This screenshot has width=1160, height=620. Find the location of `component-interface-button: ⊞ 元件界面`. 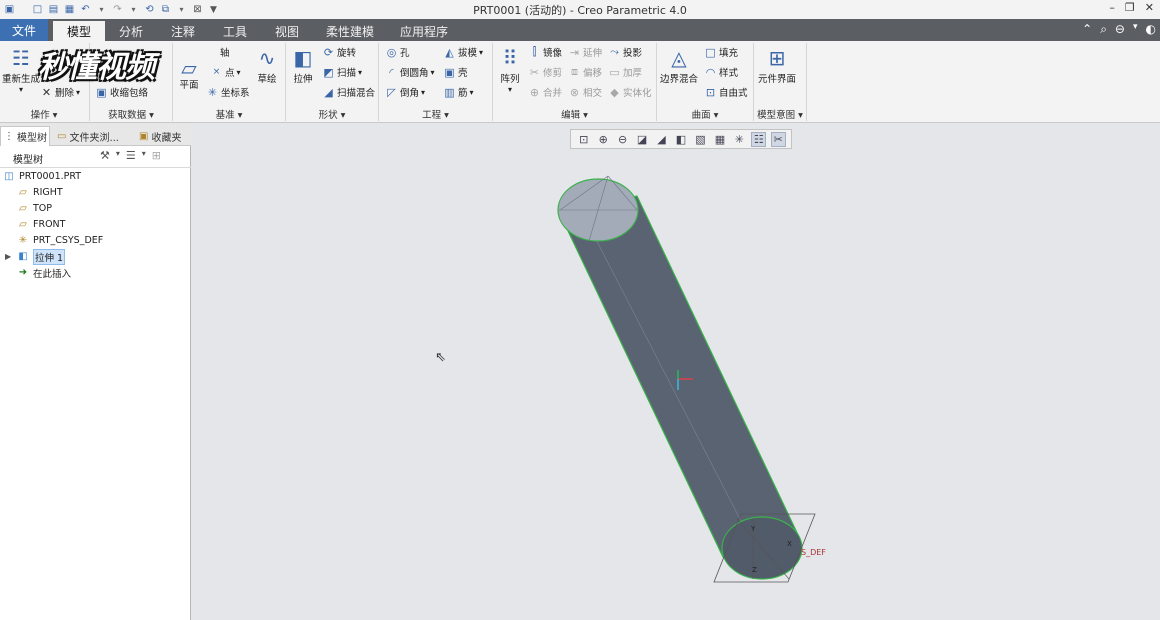

component-interface-button: ⊞ 元件界面 is located at coordinates (777, 65).